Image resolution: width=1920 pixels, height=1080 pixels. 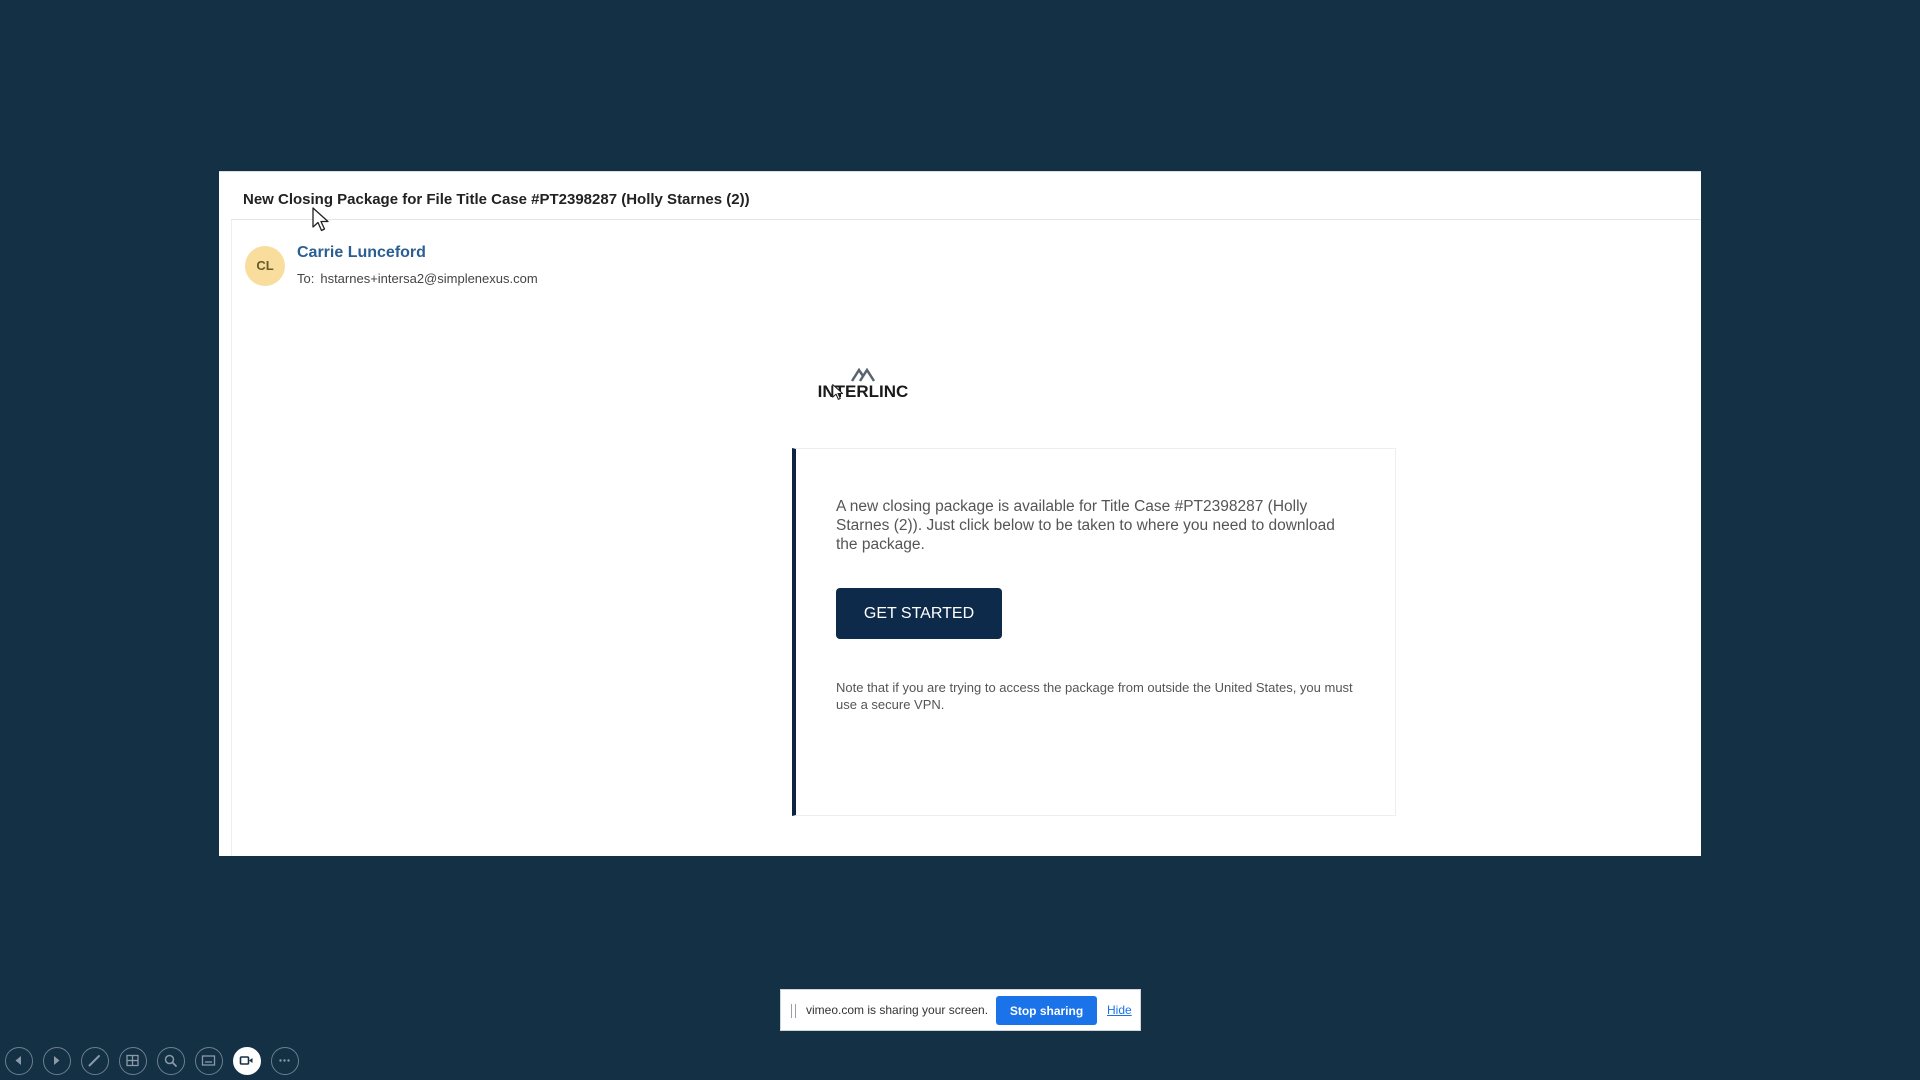 I want to click on stop-sharing-button: Stop sharing, so click(x=1046, y=1010).